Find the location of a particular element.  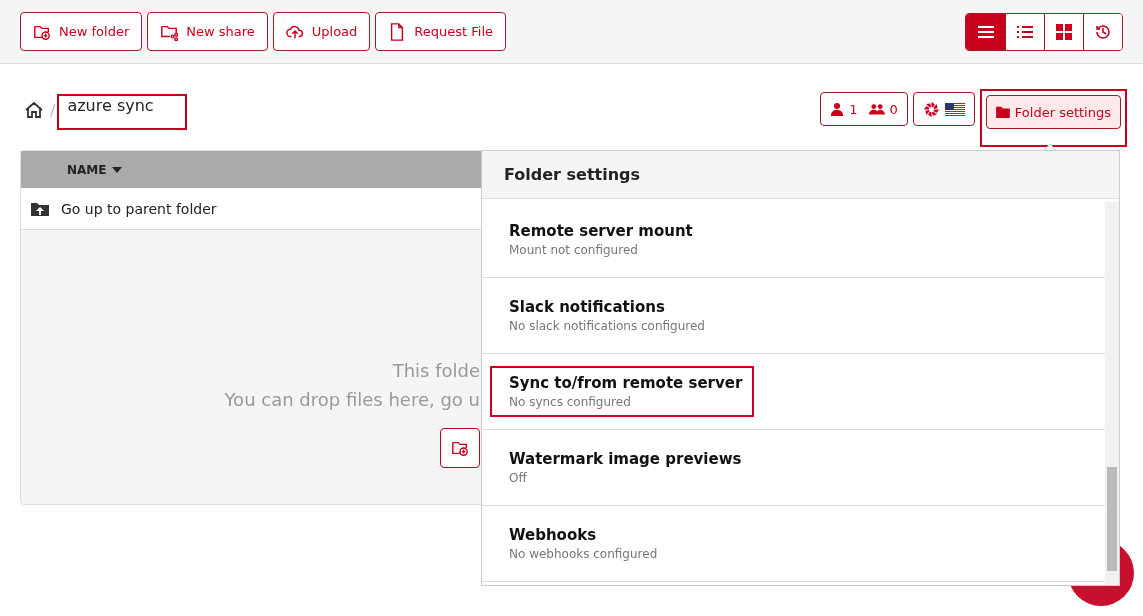

new-folder-button is located at coordinates (460, 448).